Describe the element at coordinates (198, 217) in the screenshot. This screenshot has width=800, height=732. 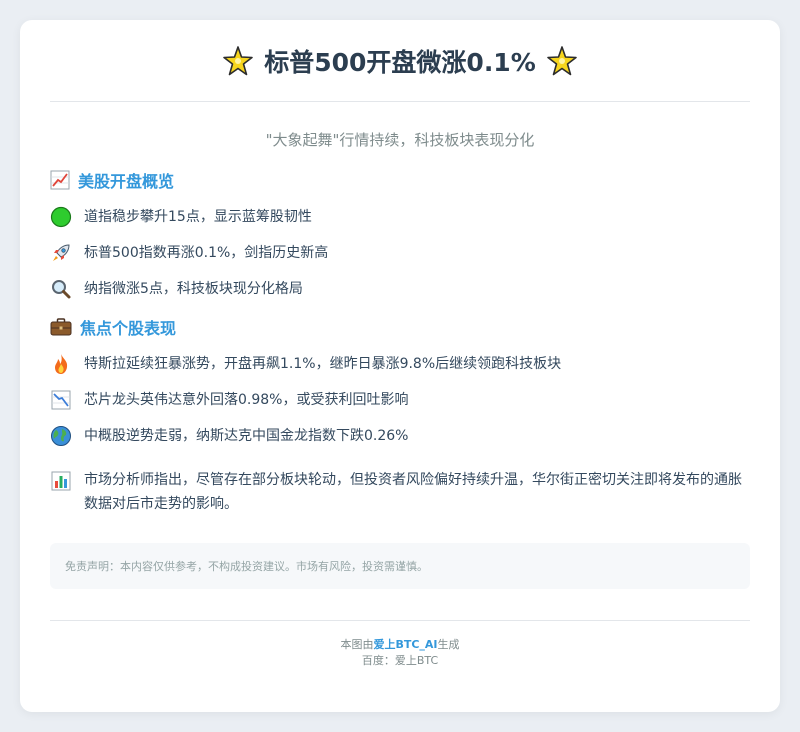
I see `list-item-text: 道指稳步攀升15点，显示蓝筹股韧性` at that location.